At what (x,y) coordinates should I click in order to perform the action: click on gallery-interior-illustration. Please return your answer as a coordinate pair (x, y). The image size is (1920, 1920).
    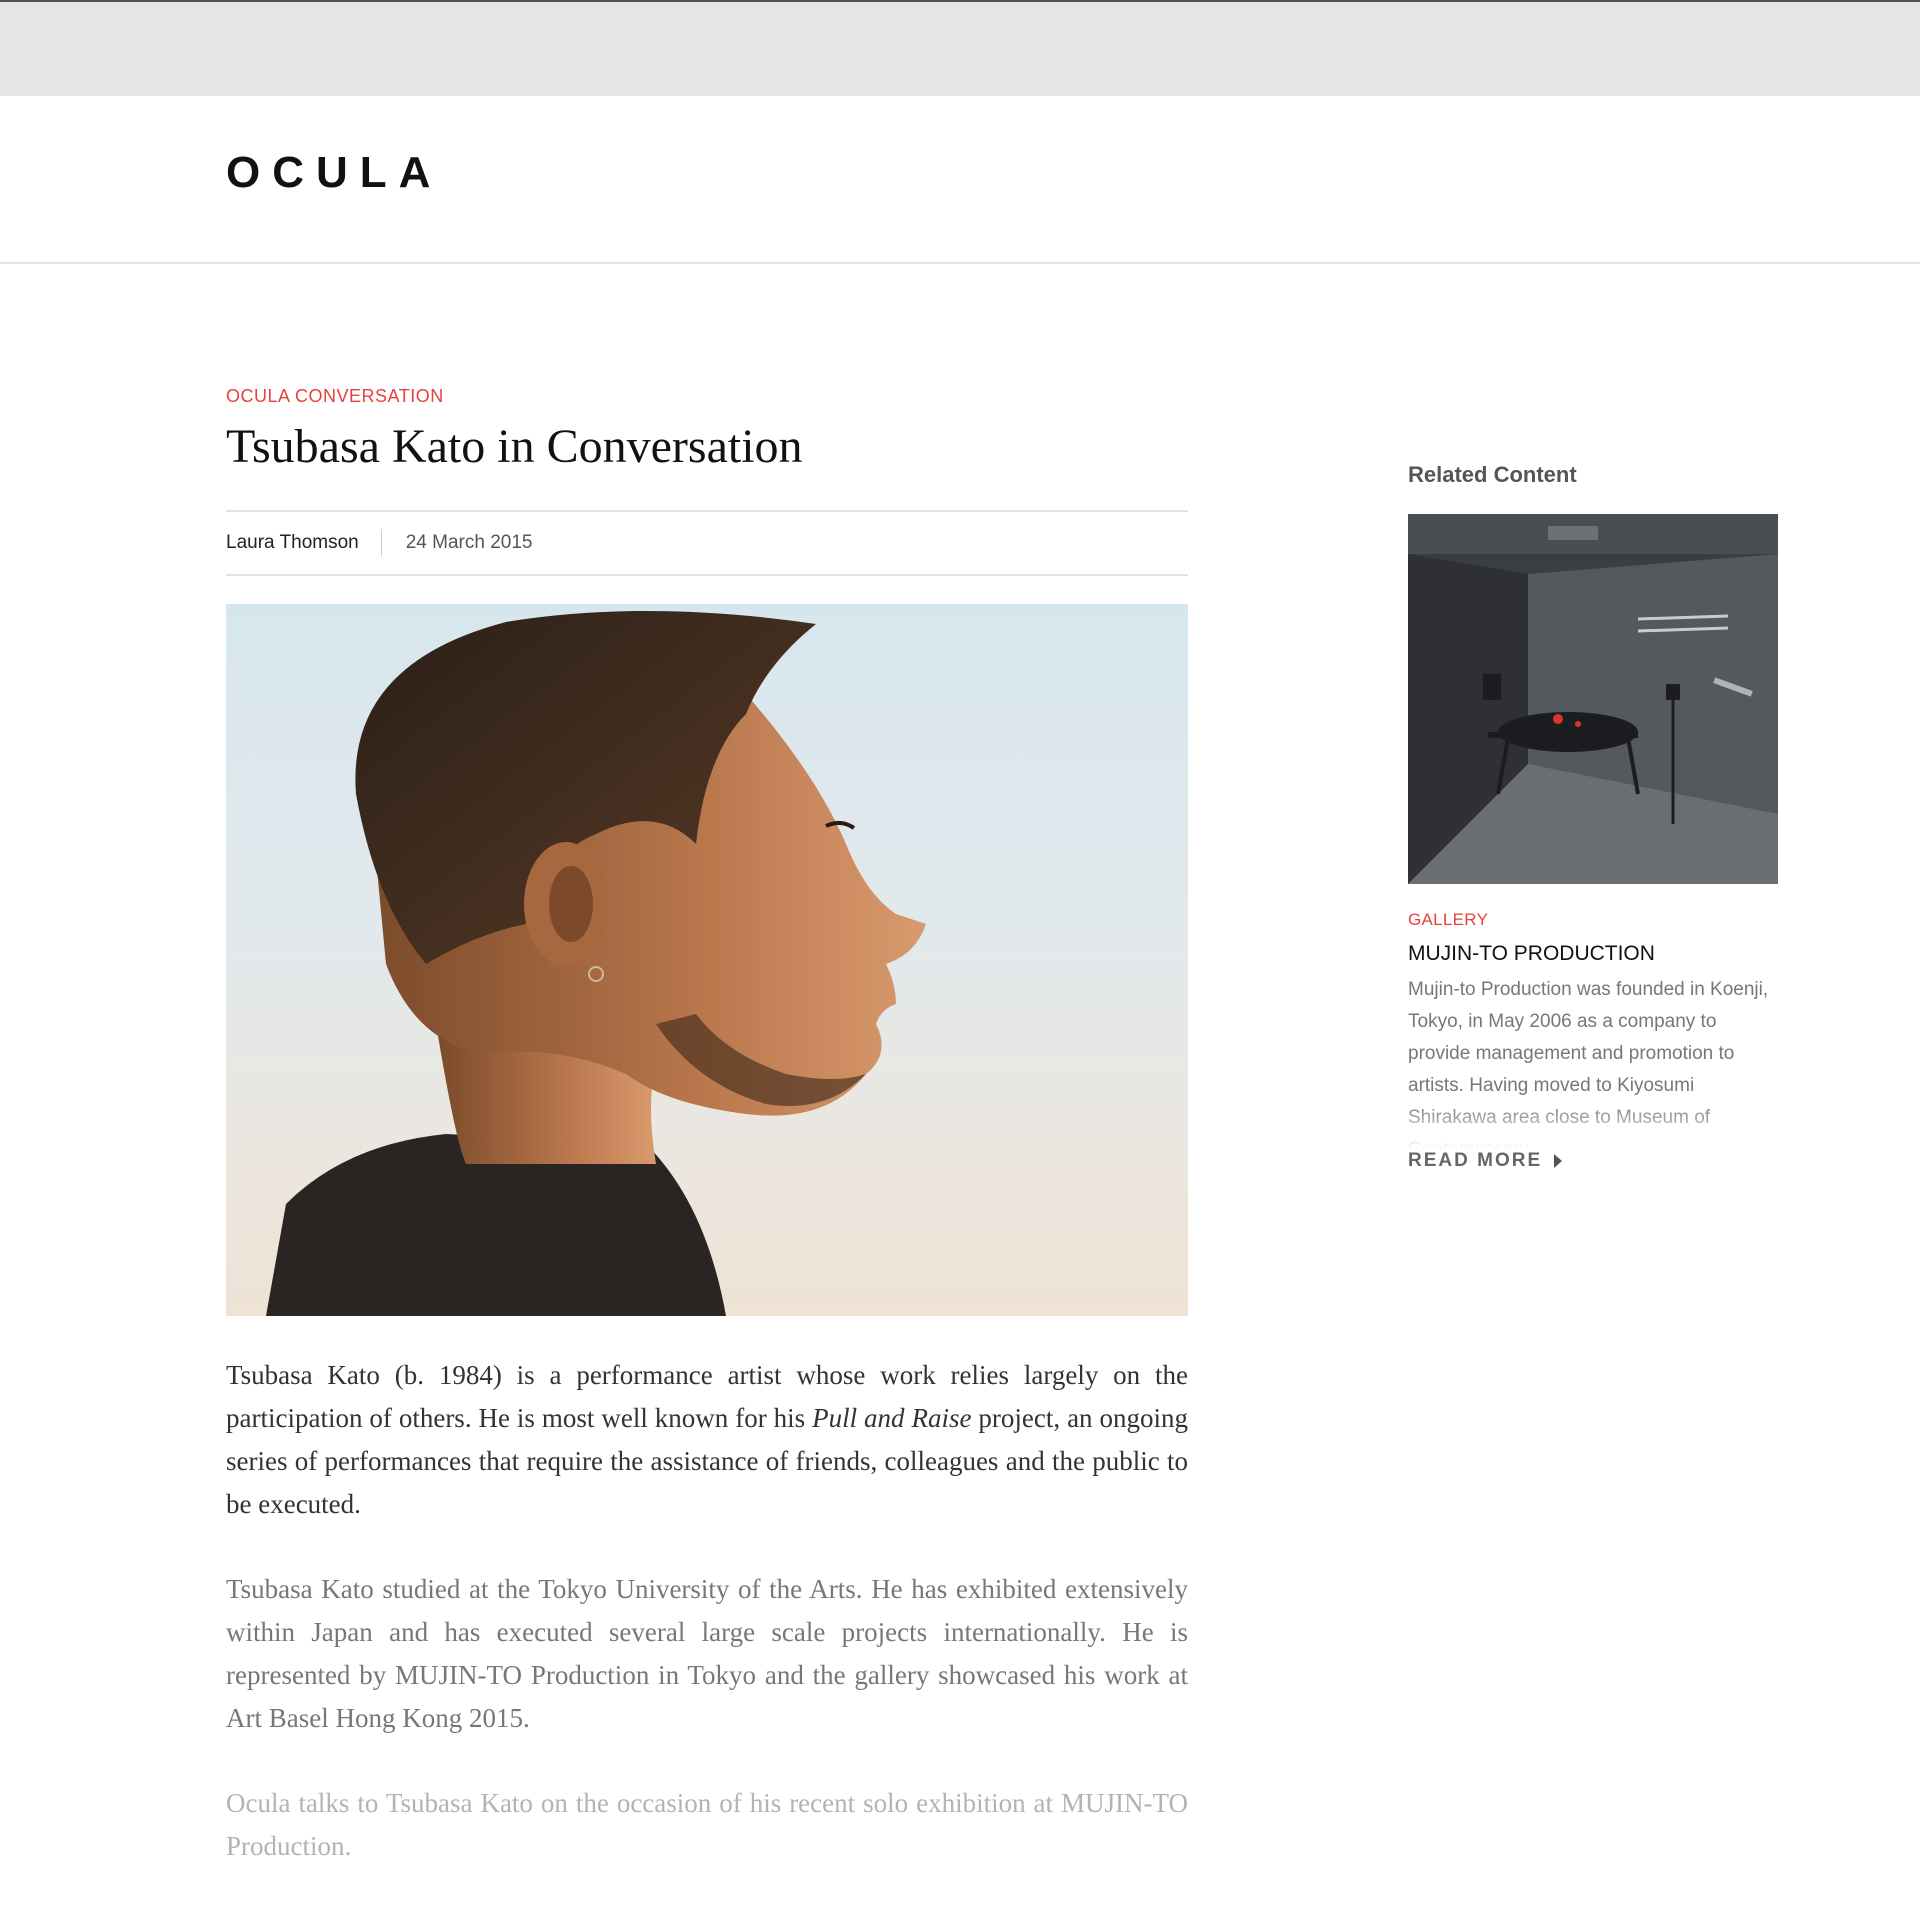
    Looking at the image, I should click on (1593, 699).